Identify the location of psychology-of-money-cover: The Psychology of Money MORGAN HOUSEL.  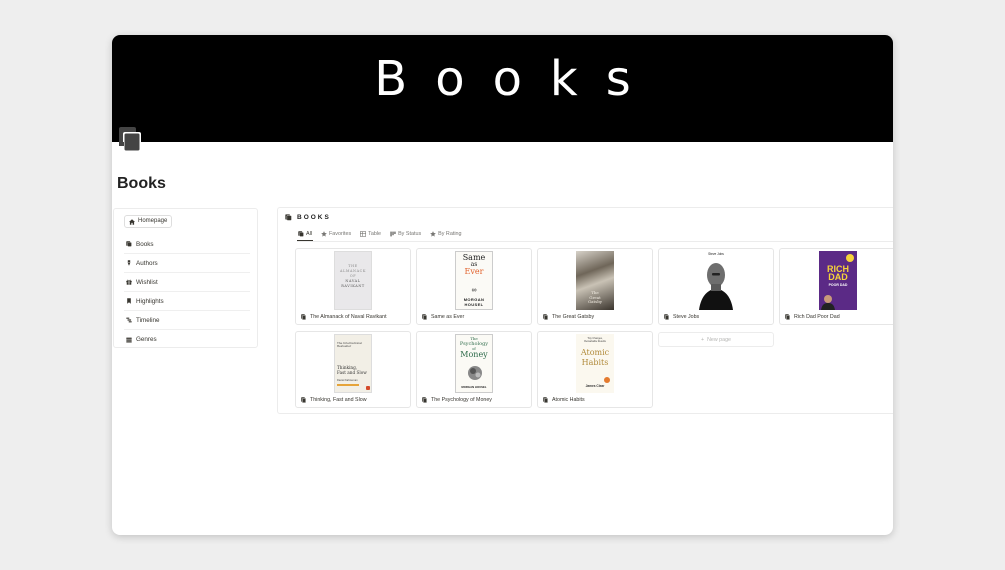
(474, 363).